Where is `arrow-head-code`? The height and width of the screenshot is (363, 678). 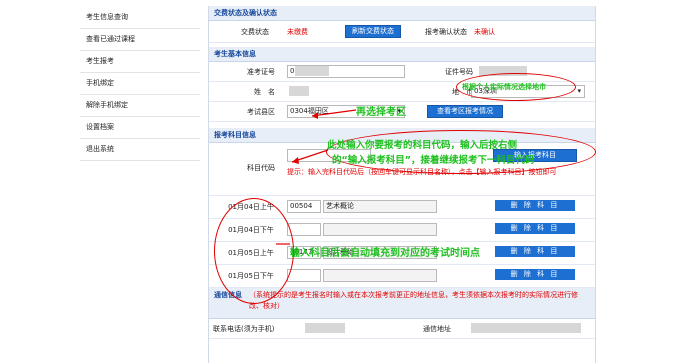 arrow-head-code is located at coordinates (295, 160).